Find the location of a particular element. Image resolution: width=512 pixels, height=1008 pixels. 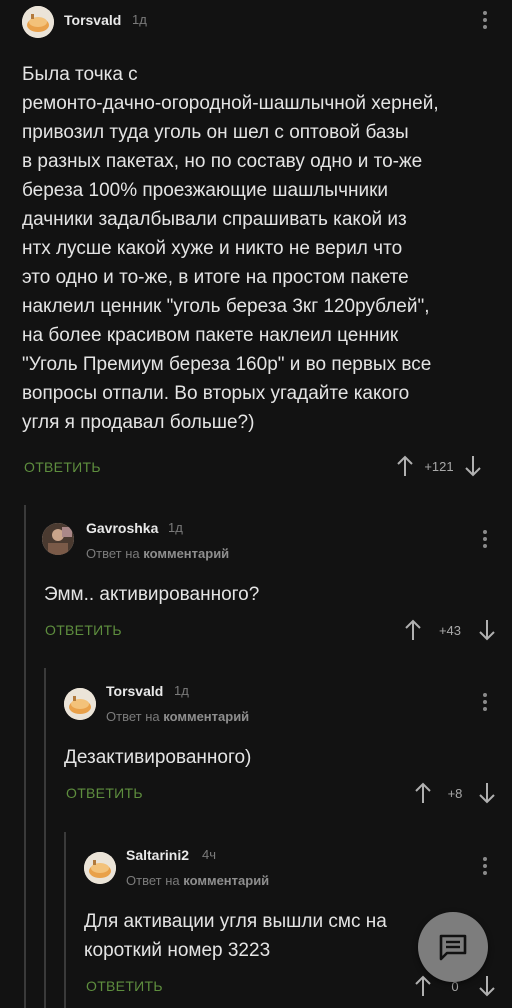

comment-fab-button is located at coordinates (453, 947).